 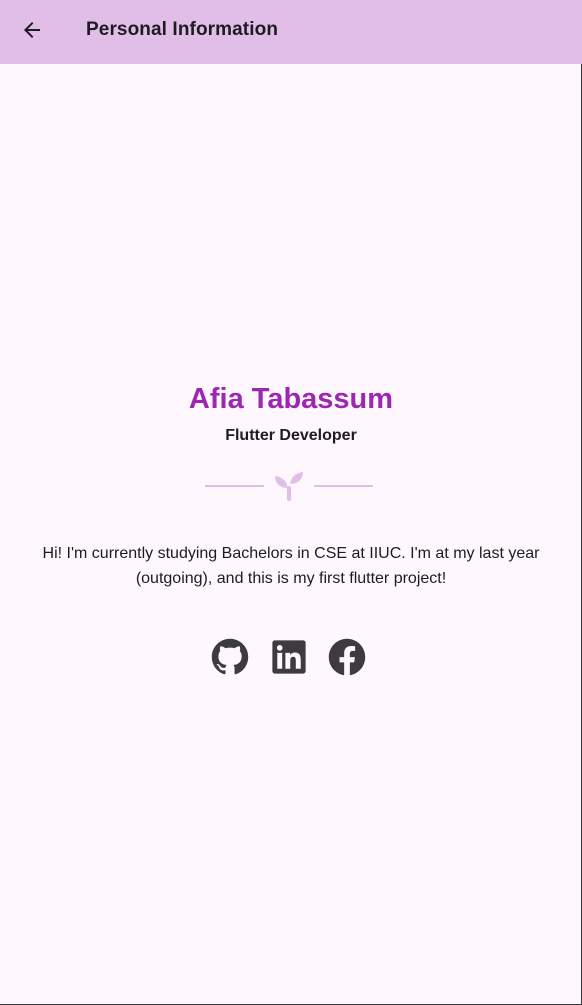 I want to click on decorative-divider, so click(x=289, y=486).